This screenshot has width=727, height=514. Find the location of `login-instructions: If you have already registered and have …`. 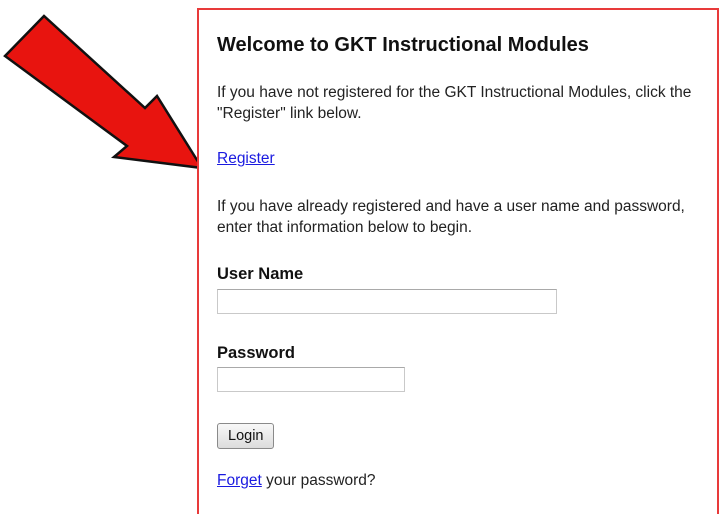

login-instructions: If you have already registered and have … is located at coordinates (451, 217).